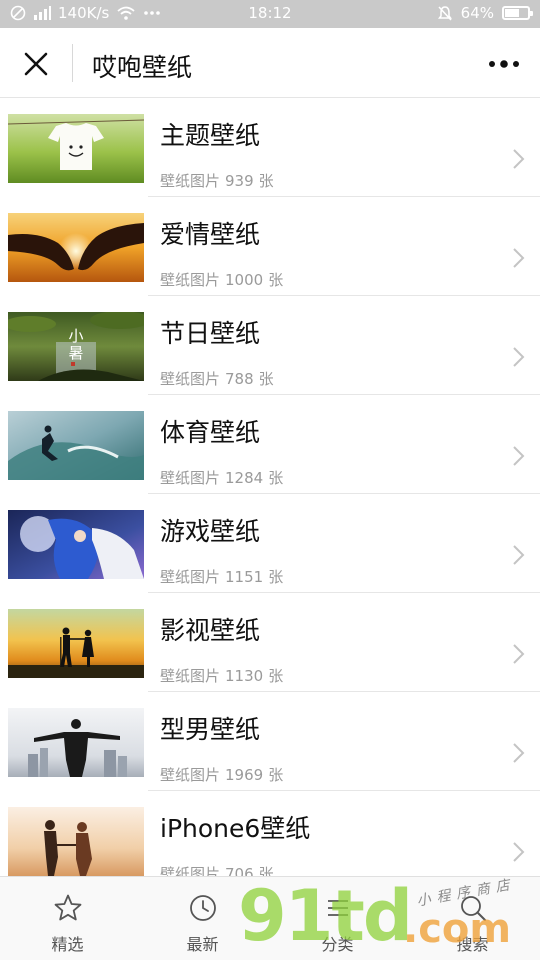  I want to click on item-title: 影视壁纸, so click(210, 630).